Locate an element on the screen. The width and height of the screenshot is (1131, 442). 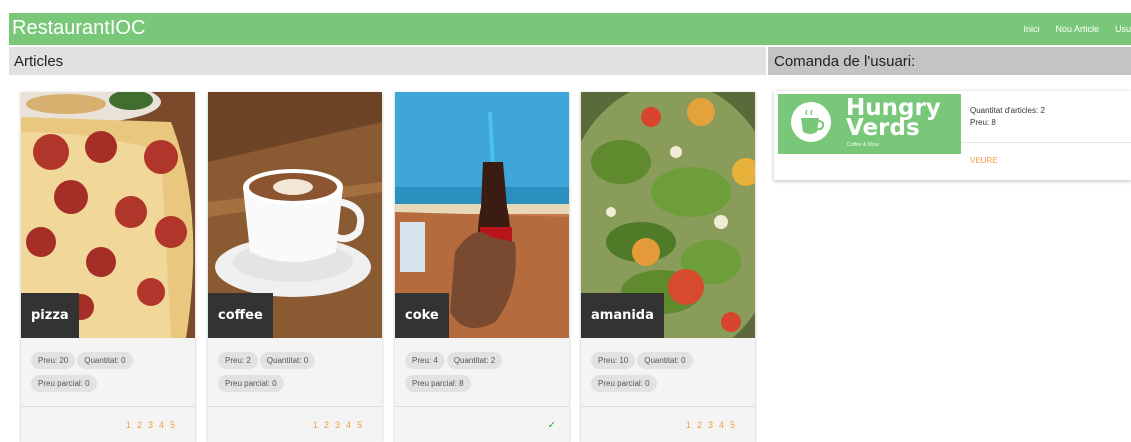
order-title: Comanda de l'usuari: is located at coordinates (845, 61).